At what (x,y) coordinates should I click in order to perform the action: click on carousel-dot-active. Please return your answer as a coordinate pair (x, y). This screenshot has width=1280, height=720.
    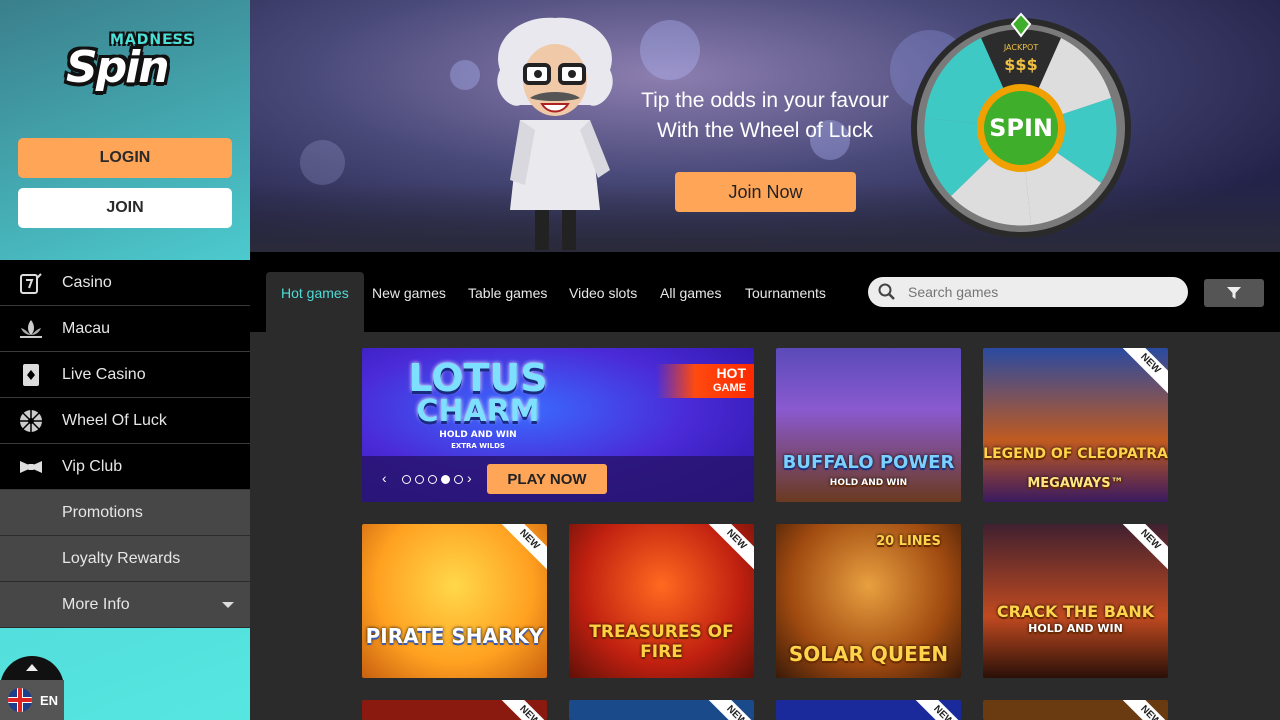
    Looking at the image, I should click on (445, 479).